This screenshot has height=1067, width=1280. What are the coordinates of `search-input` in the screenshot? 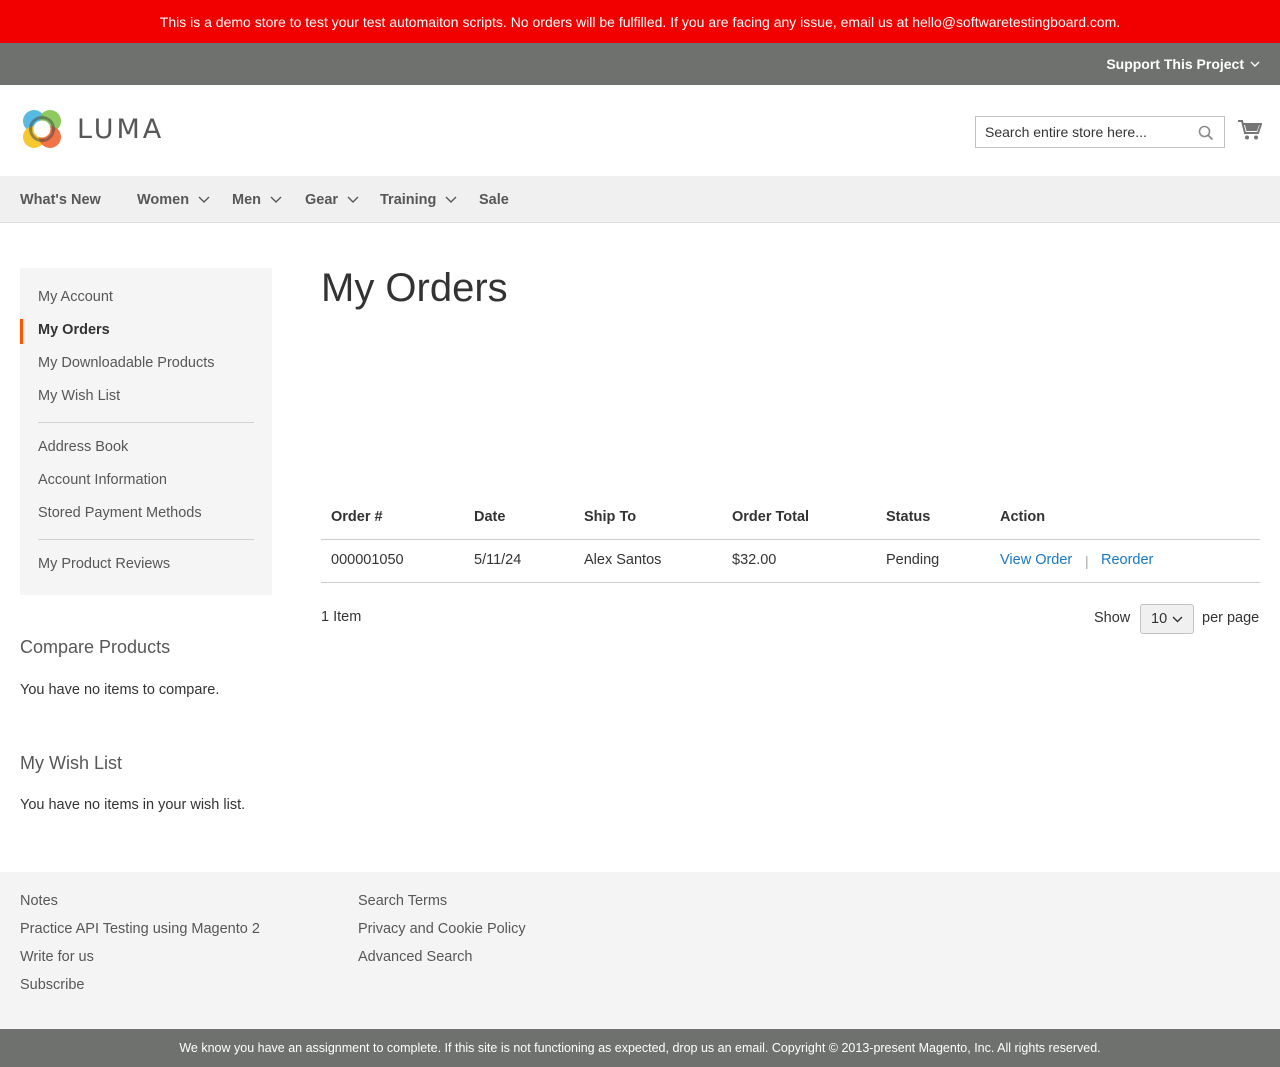 It's located at (1081, 132).